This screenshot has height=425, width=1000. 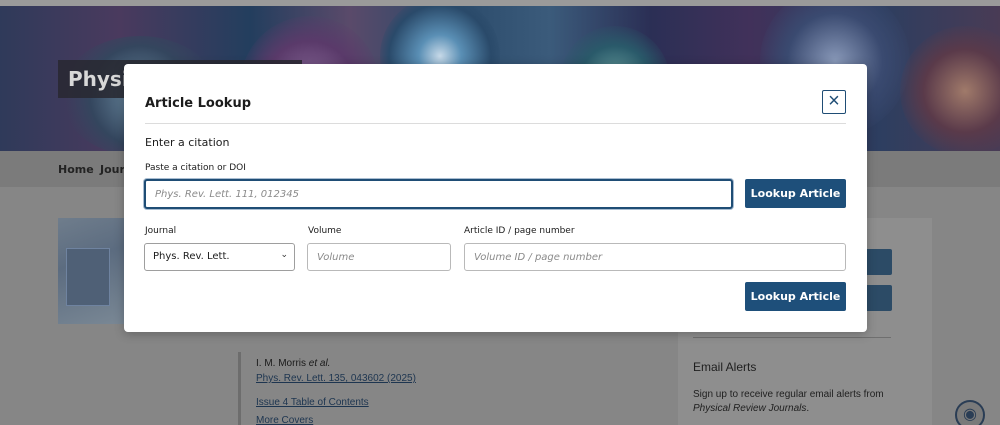 I want to click on authors-names: I. M. Morris, so click(x=281, y=363).